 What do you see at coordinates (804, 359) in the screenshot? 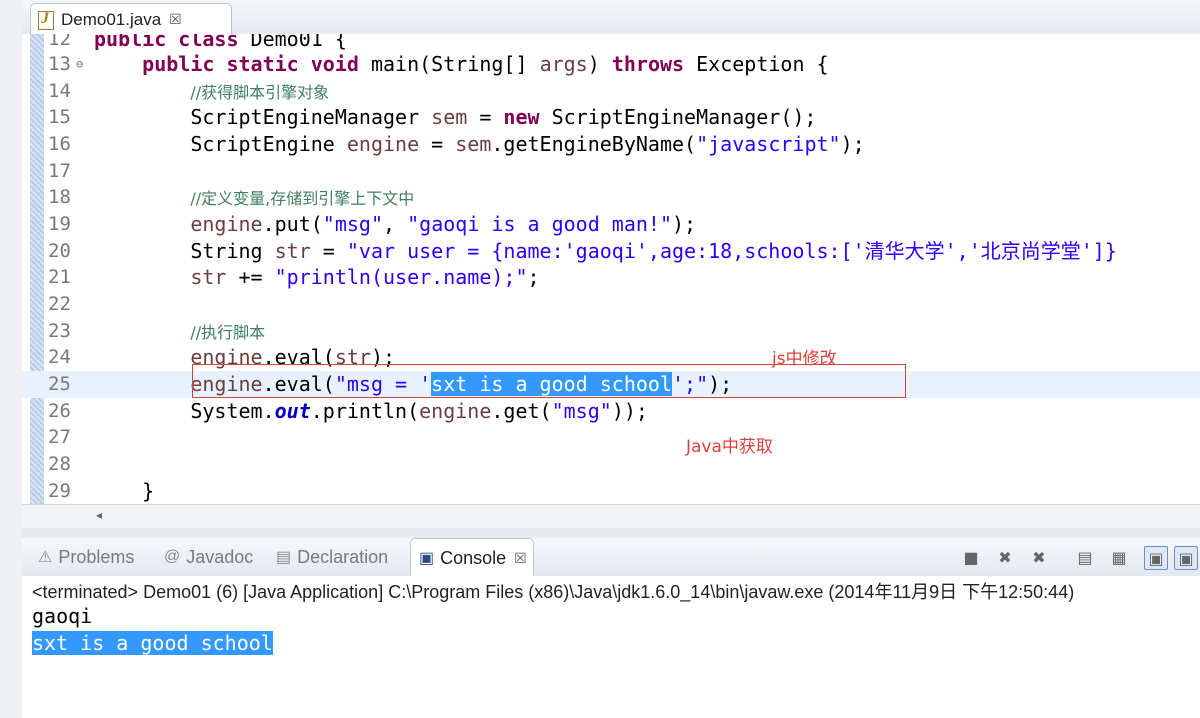
I see `annotation-js-modify: js中修改` at bounding box center [804, 359].